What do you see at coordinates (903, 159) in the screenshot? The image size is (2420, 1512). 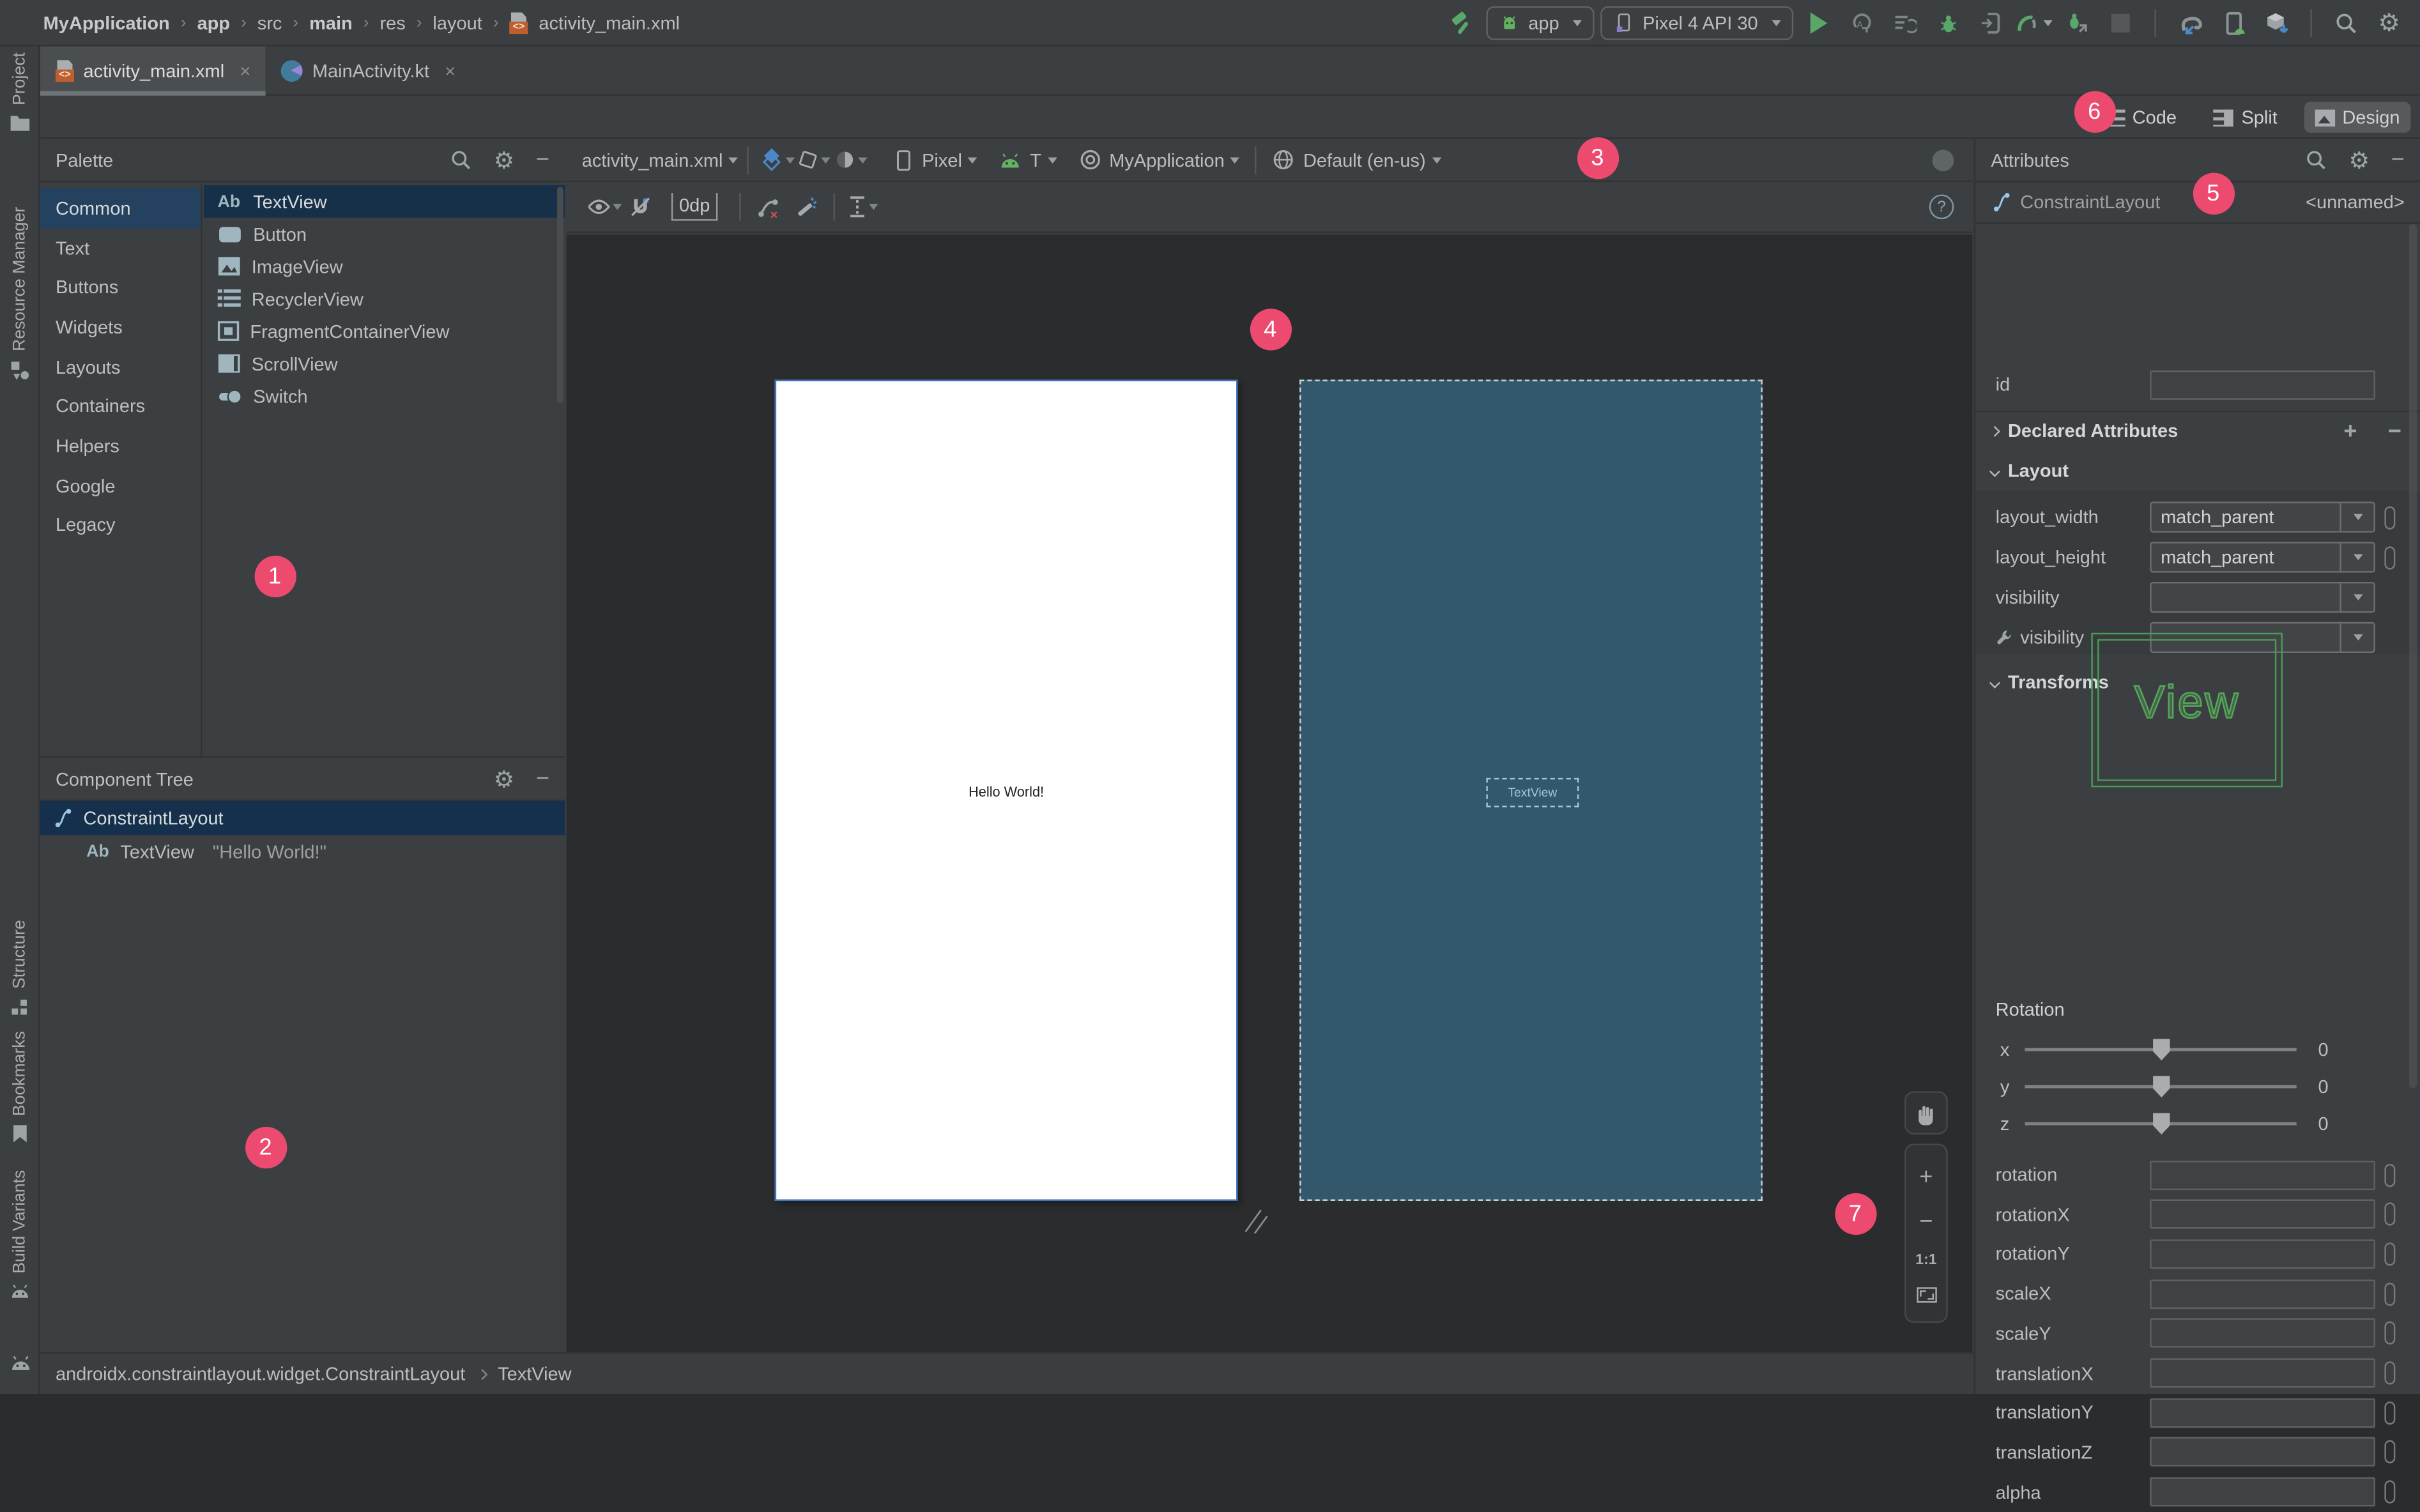 I see `device-icon` at bounding box center [903, 159].